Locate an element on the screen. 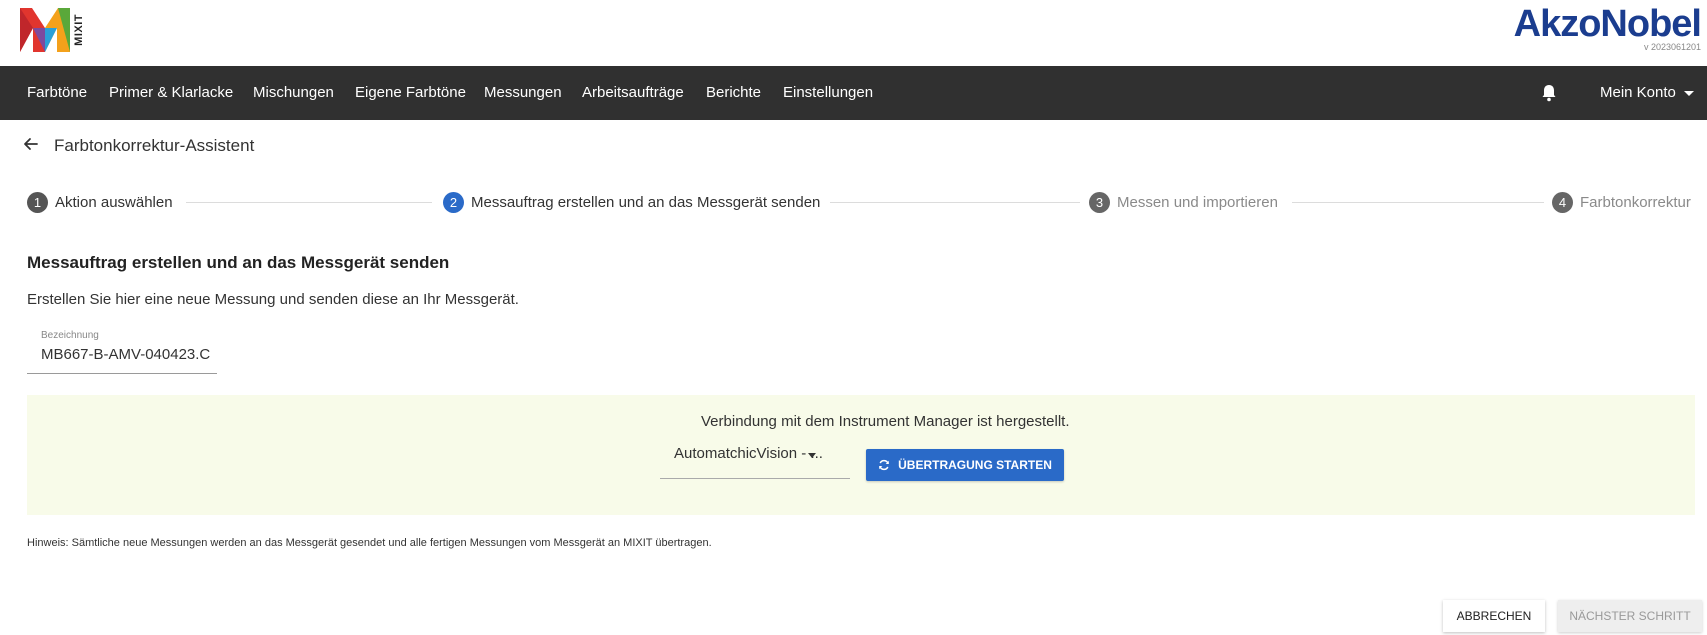 Image resolution: width=1707 pixels, height=635 pixels. step-label: Farbtonkorrektur is located at coordinates (1635, 202).